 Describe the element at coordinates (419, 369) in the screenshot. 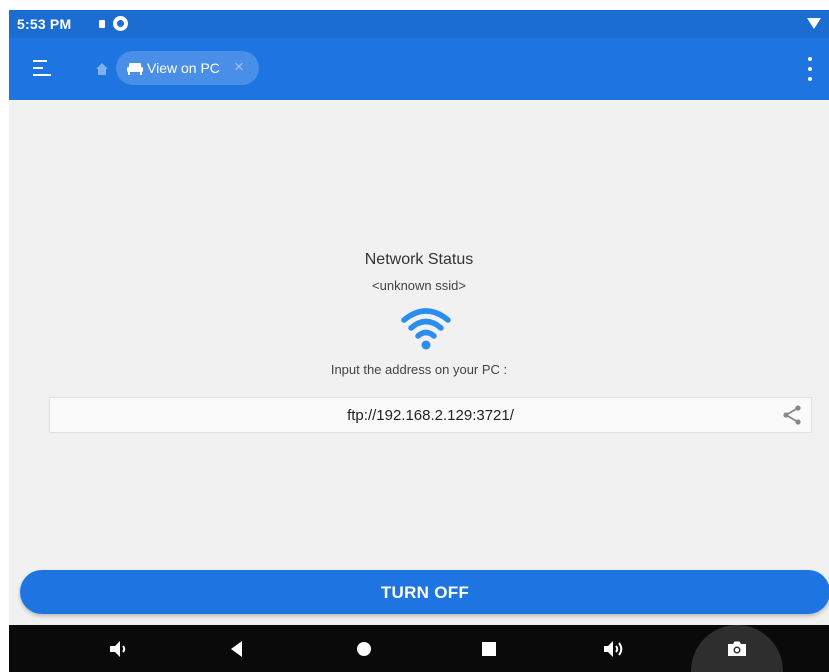

I see `instruction-text: Input the address on your PC :` at that location.